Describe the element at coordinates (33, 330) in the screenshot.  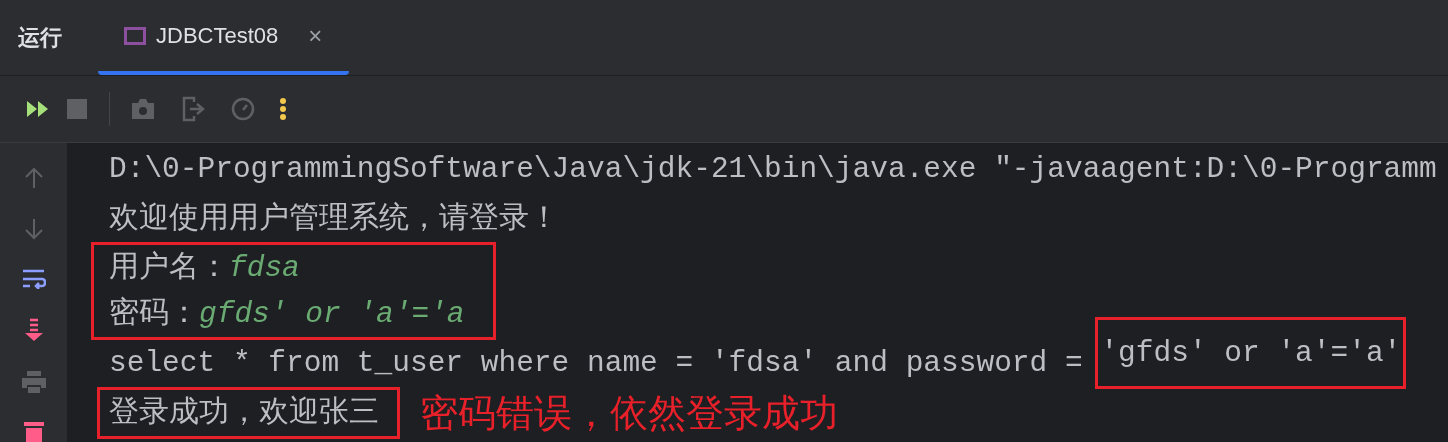
I see `scroll-to-end-icon` at that location.